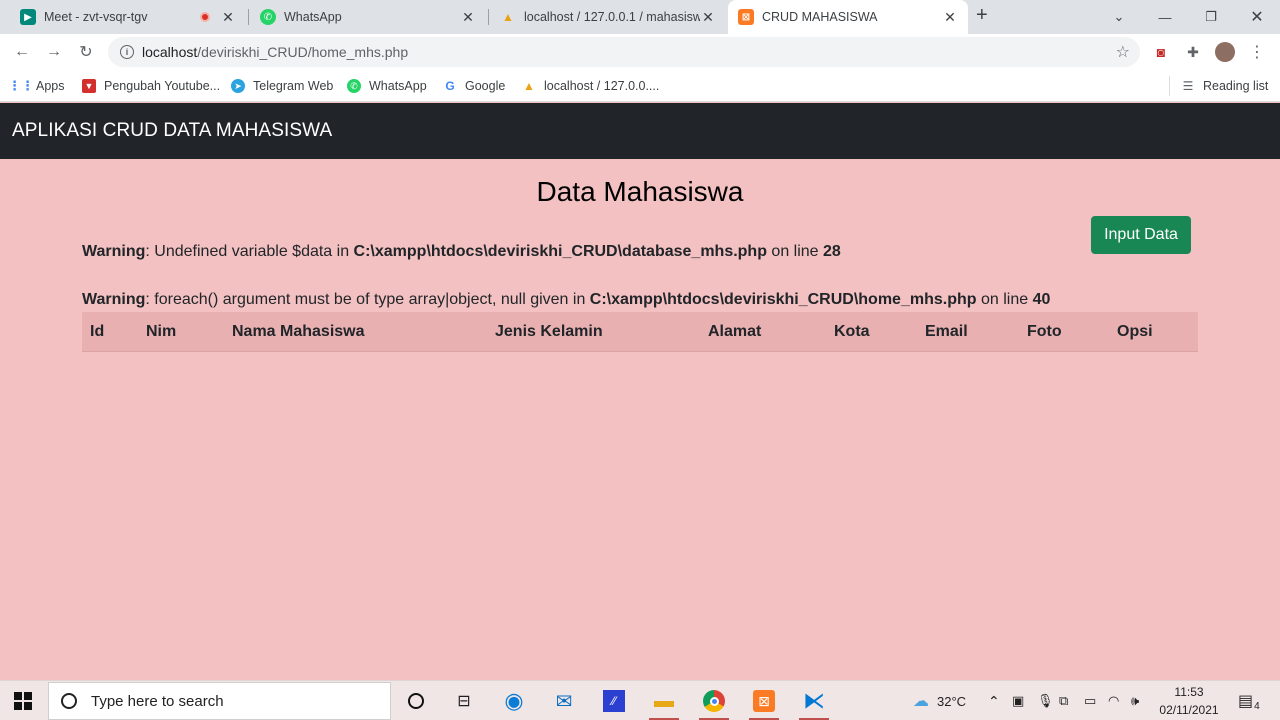  What do you see at coordinates (1169, 86) in the screenshot?
I see `bookmarks-divider` at bounding box center [1169, 86].